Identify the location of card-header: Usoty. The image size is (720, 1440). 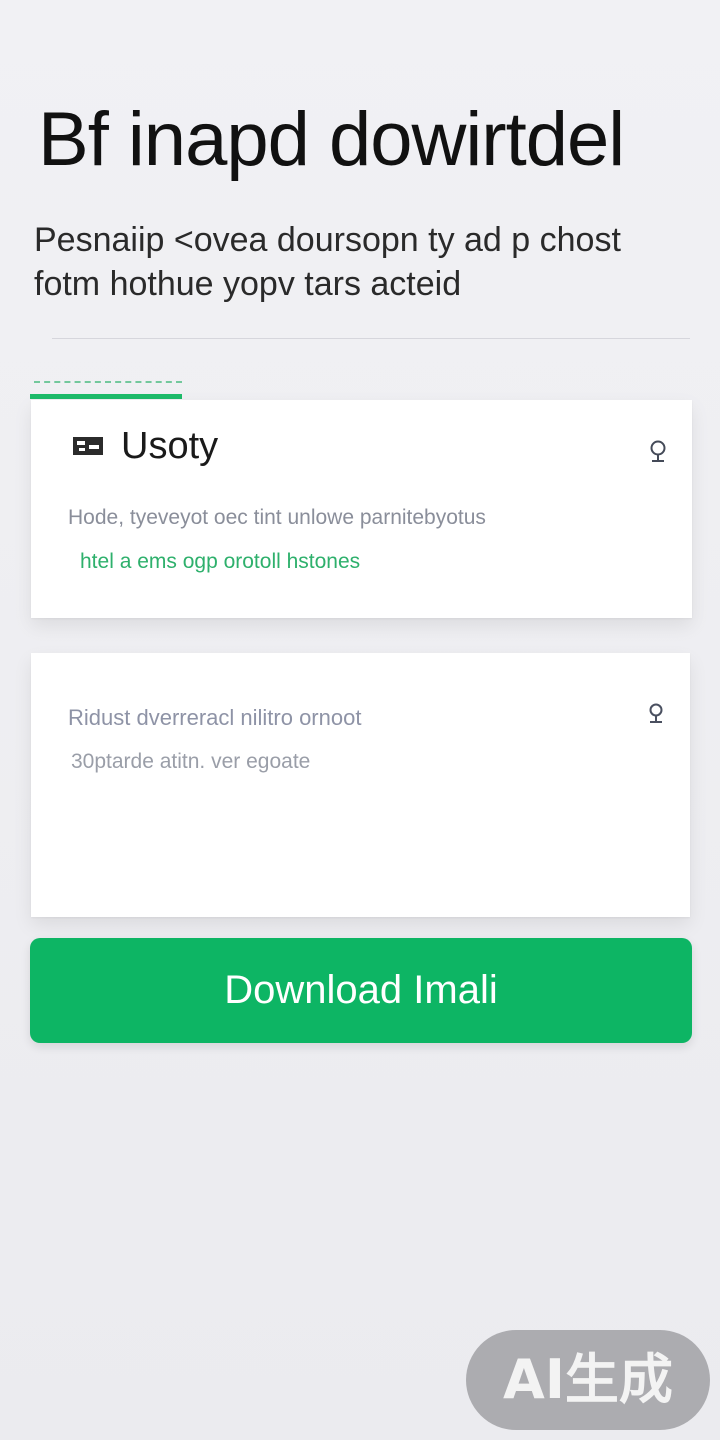
(144, 446).